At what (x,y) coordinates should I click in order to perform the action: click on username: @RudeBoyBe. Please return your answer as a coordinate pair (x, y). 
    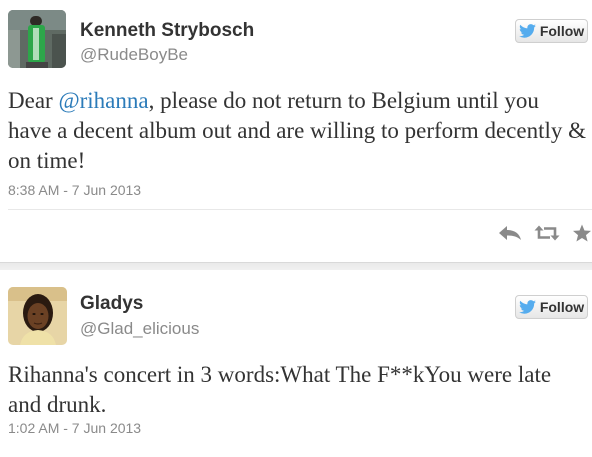
    Looking at the image, I should click on (134, 55).